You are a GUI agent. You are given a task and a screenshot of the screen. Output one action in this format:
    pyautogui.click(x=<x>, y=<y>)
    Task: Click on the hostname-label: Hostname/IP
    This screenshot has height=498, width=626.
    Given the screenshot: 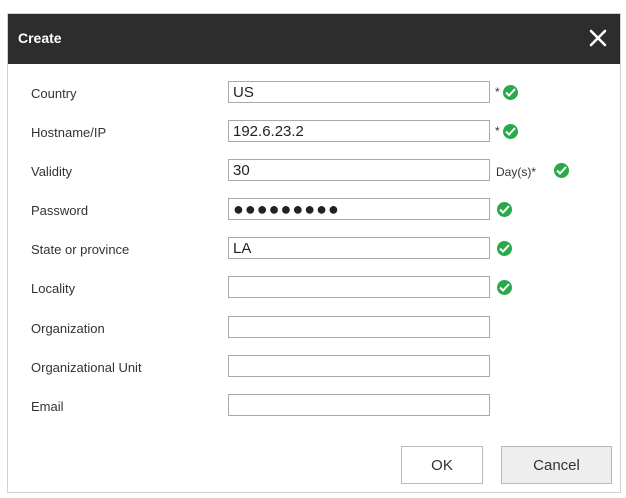 What is the action you would take?
    pyautogui.click(x=69, y=132)
    